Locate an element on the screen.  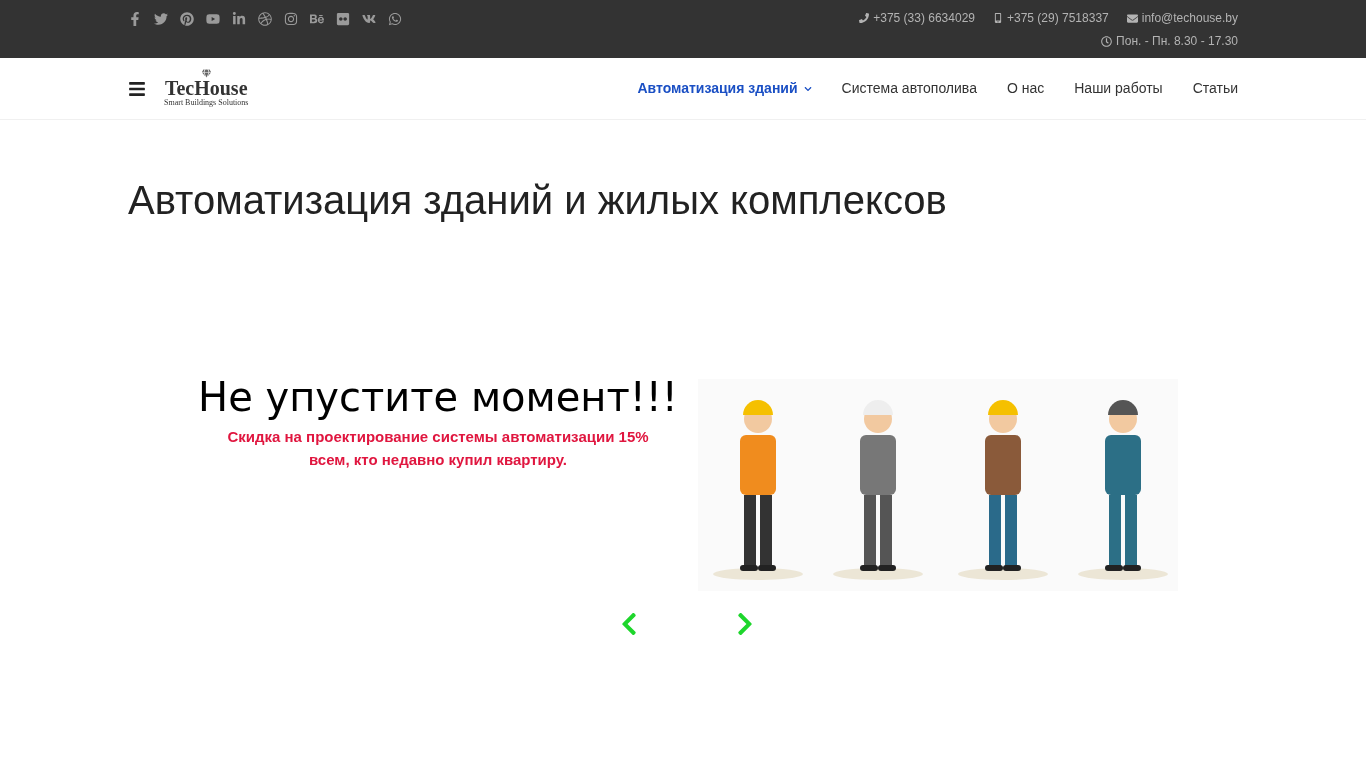
clock-icon is located at coordinates (1107, 41).